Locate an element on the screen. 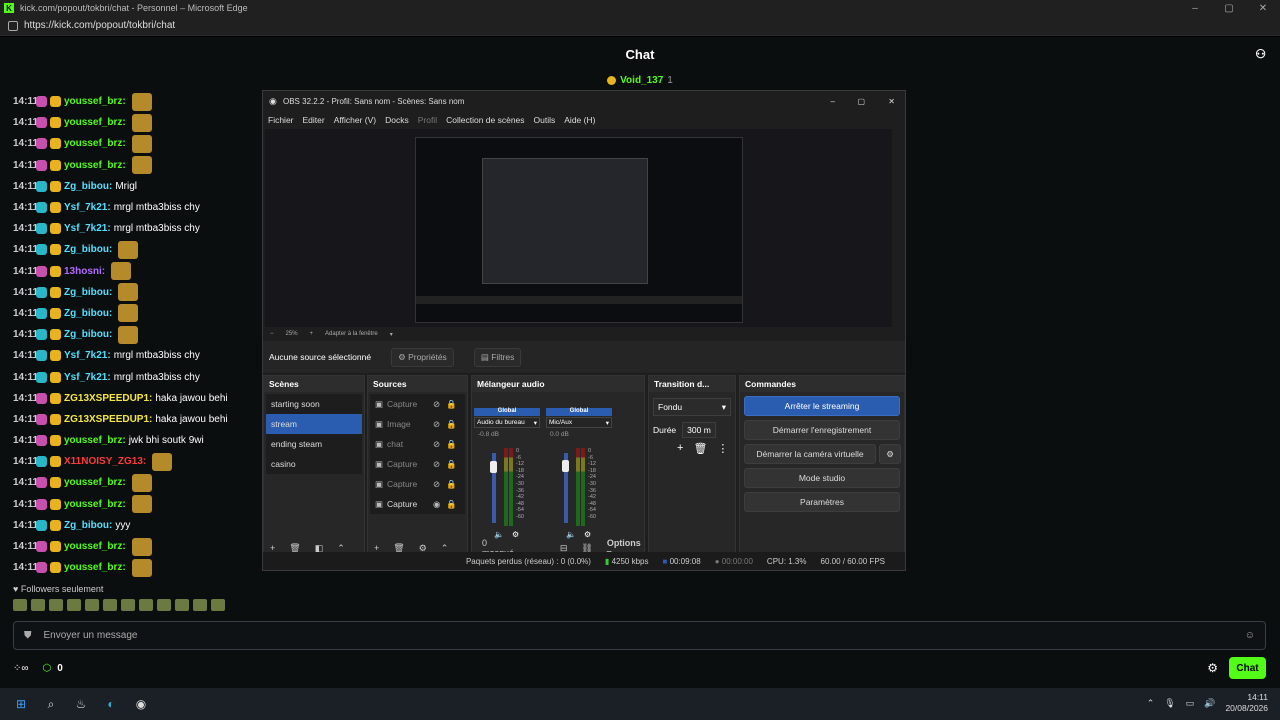 This screenshot has width=1280, height=720. obs-menu-item: Aide (H) is located at coordinates (579, 120).